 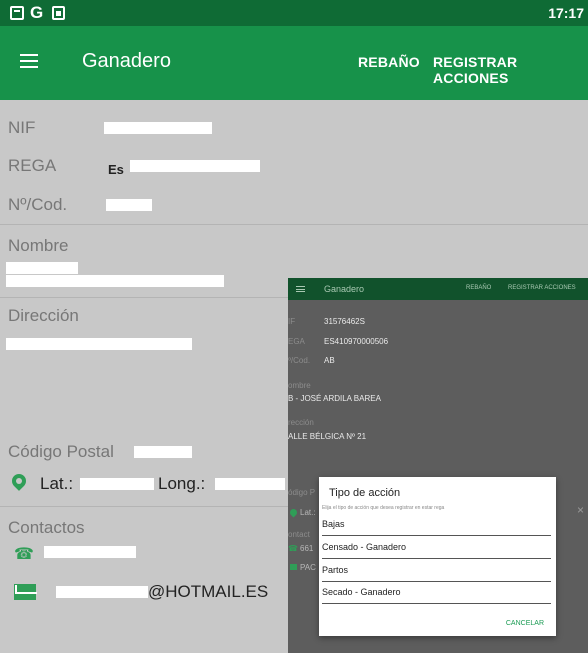 What do you see at coordinates (19, 481) in the screenshot?
I see `location-pin-icon` at bounding box center [19, 481].